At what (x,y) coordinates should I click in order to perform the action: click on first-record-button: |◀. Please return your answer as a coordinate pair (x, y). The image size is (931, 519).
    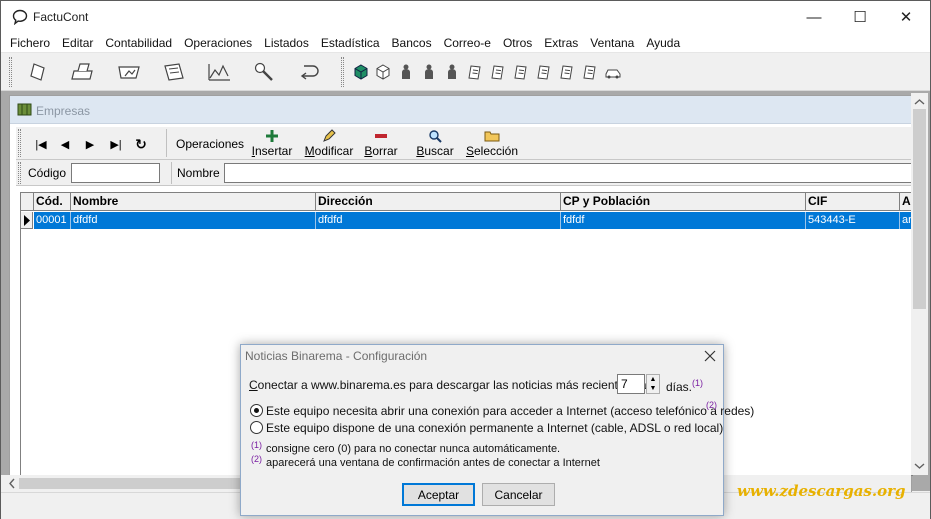
    Looking at the image, I should click on (41, 144).